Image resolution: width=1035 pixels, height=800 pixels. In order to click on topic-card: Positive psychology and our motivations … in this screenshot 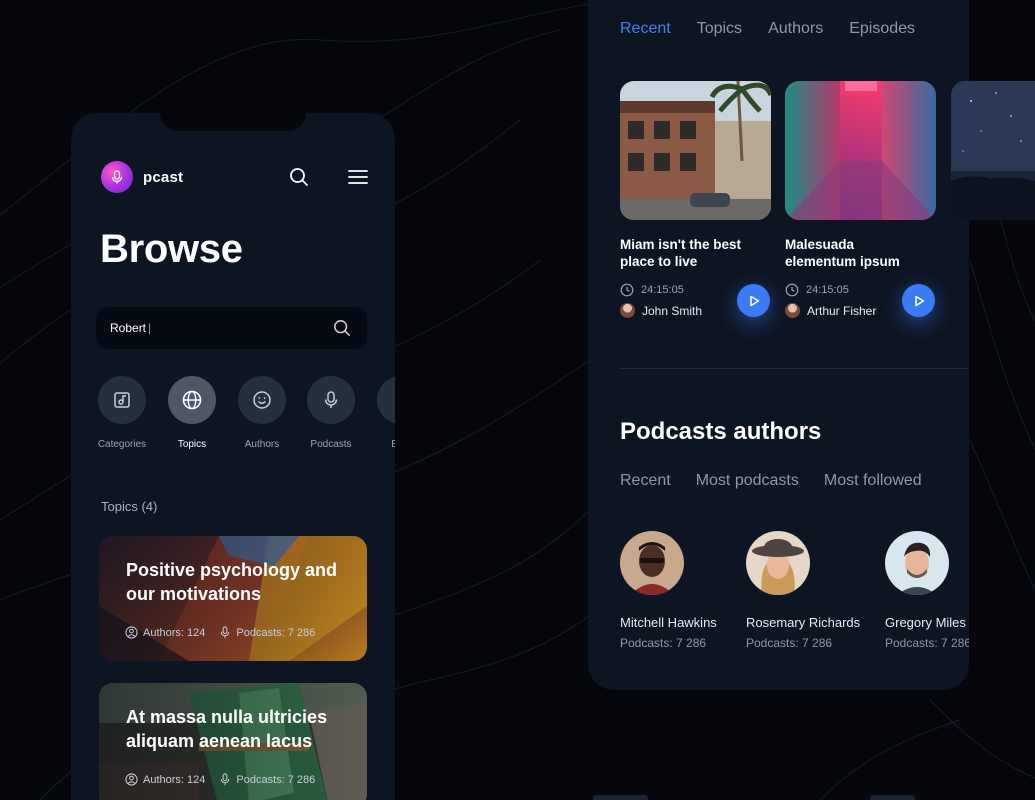, I will do `click(233, 598)`.